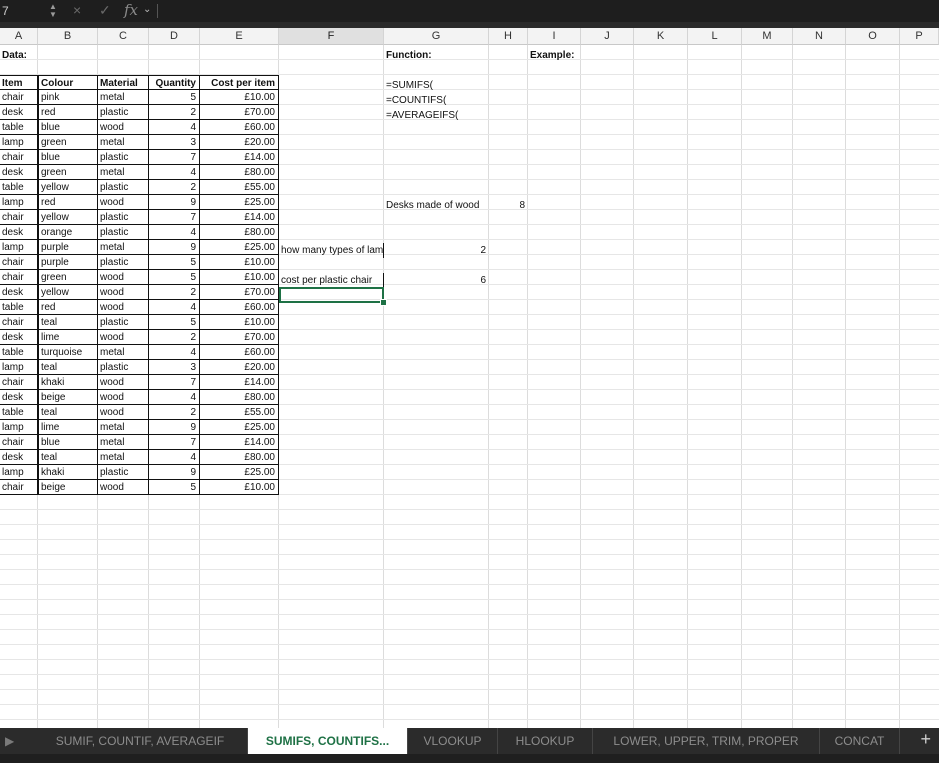  Describe the element at coordinates (131, 10) in the screenshot. I see `insert-function-icon: fx` at that location.